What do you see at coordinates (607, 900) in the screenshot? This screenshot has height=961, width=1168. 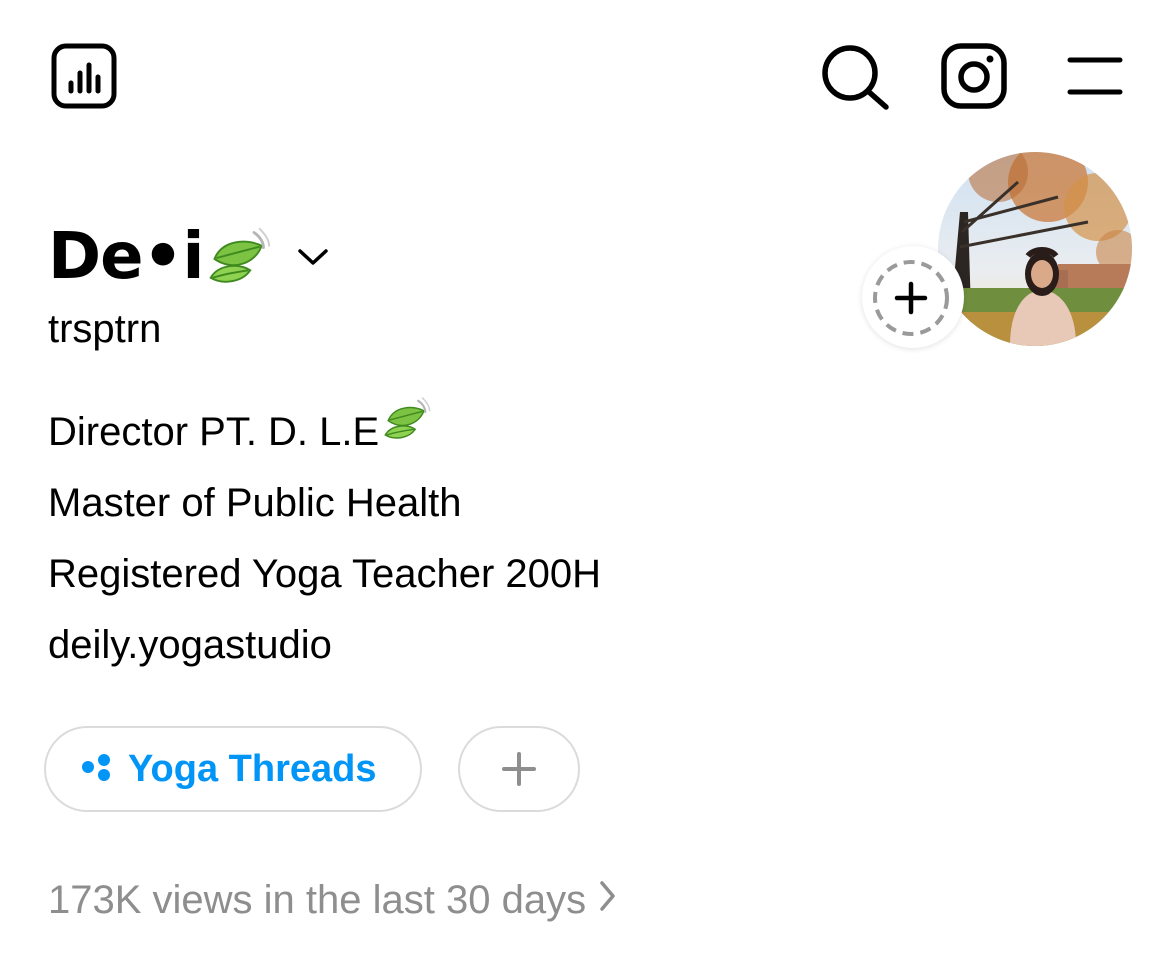 I see `chevron-right-icon` at bounding box center [607, 900].